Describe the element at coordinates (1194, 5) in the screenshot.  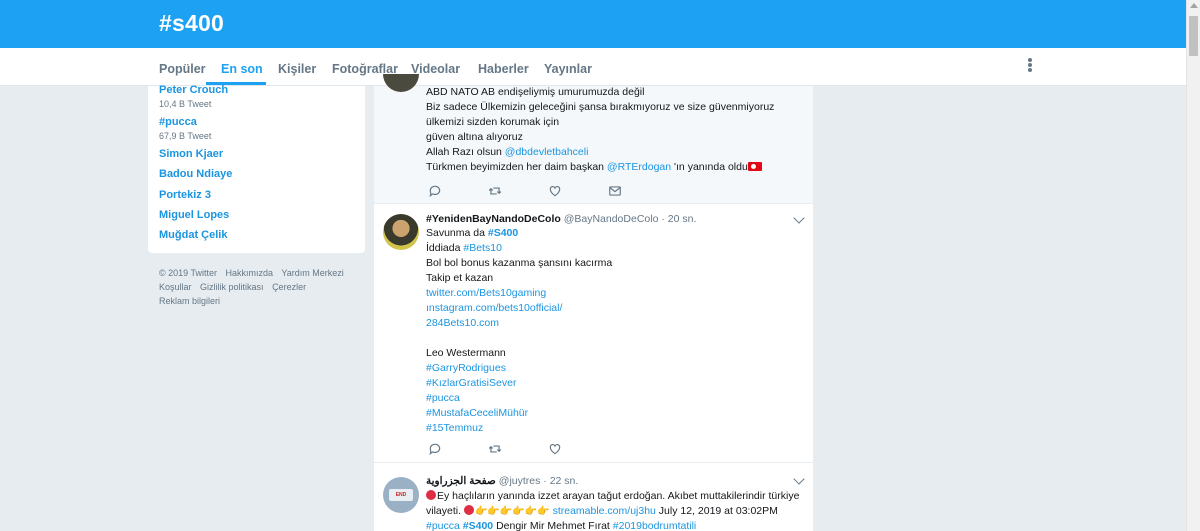
I see `scroll-up-arrow-icon` at that location.